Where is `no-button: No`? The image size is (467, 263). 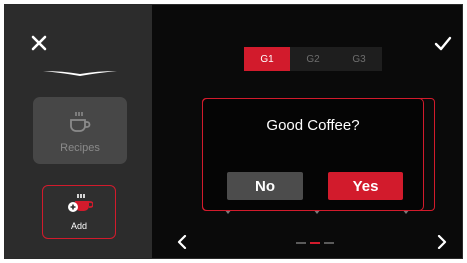 no-button: No is located at coordinates (265, 186).